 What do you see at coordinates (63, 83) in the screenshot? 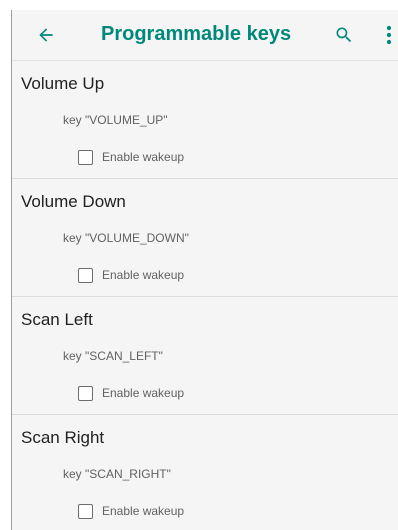
I see `section-title: Volume Up` at bounding box center [63, 83].